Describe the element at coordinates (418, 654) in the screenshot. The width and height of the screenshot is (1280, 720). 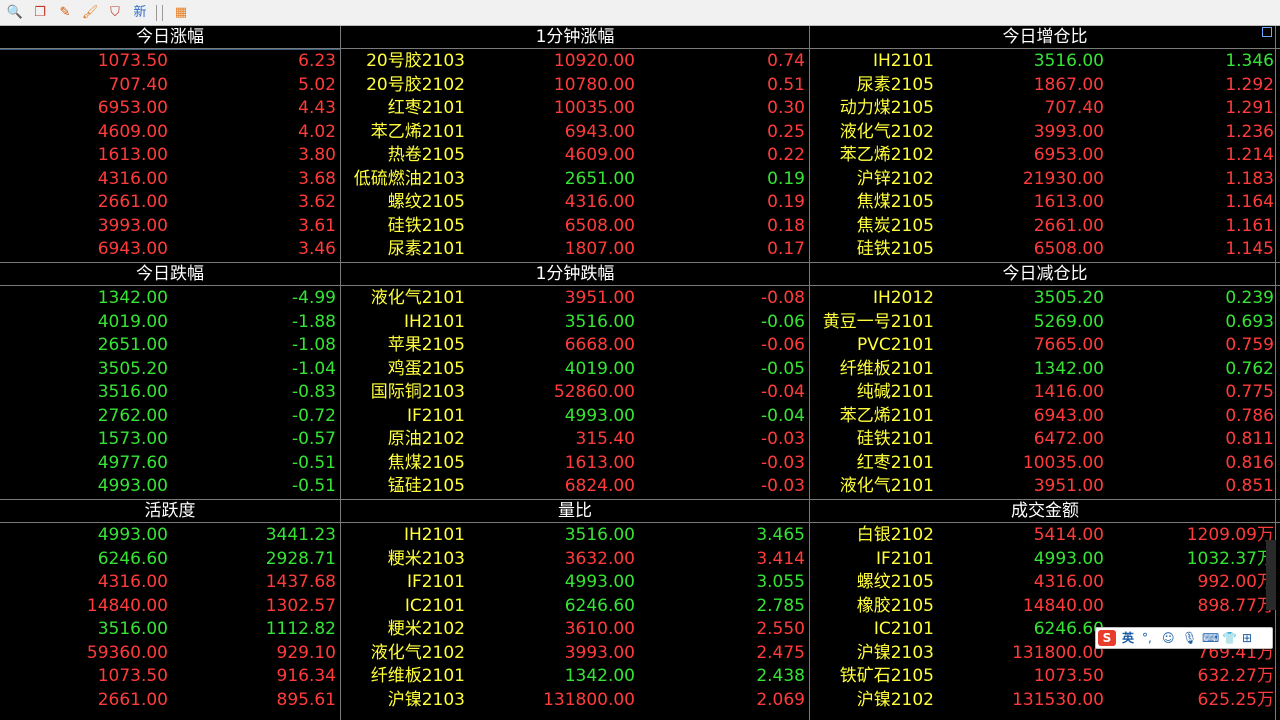
I see `contract-name: 液化气2102` at that location.